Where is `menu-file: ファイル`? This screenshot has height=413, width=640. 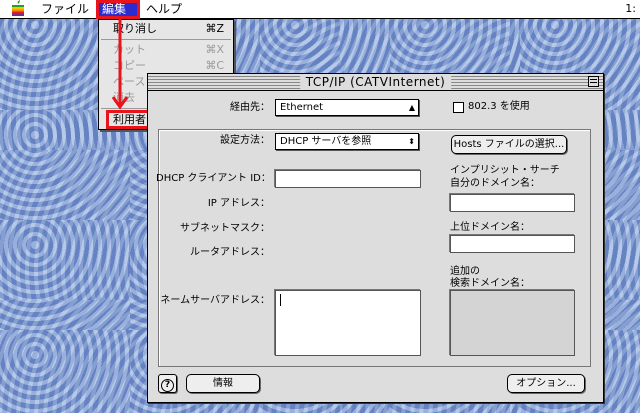
menu-file: ファイル is located at coordinates (65, 9).